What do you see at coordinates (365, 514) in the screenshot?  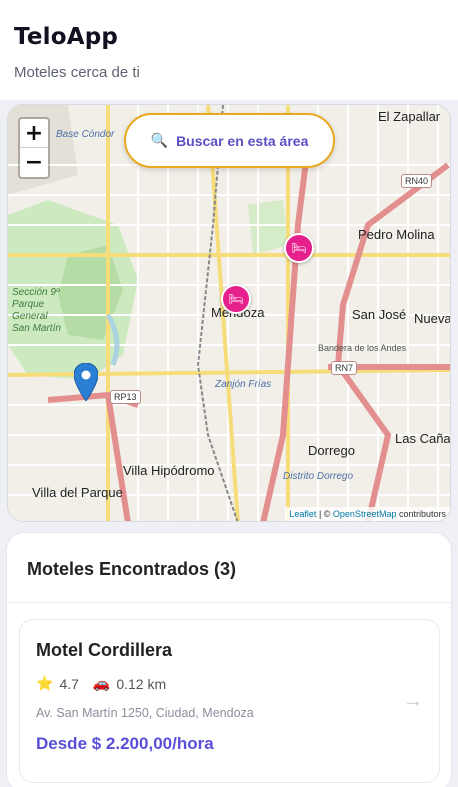 I see `osm-link: OpenStreetMap` at bounding box center [365, 514].